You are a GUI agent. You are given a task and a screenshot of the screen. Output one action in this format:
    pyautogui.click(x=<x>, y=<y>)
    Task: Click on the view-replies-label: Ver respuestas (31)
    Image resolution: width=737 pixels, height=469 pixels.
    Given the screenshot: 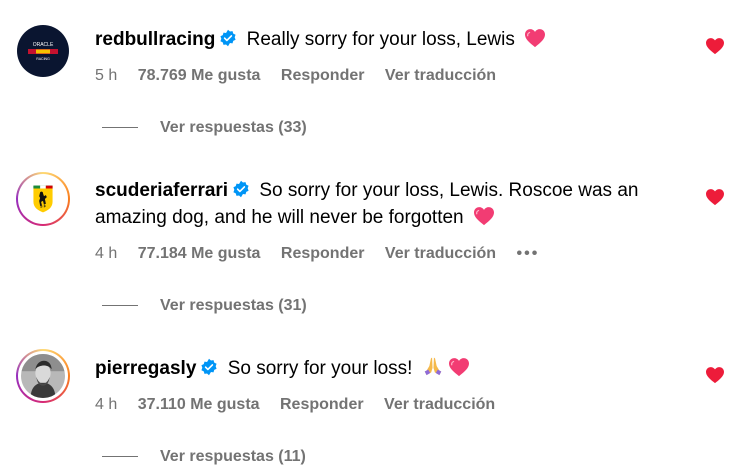 What is the action you would take?
    pyautogui.click(x=233, y=305)
    